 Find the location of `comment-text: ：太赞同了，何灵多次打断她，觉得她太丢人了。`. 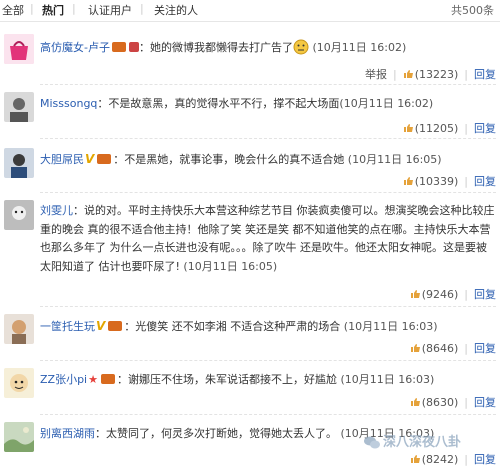

comment-text: ：太赞同了，何灵多次打断她，觉得她太丢人了。 is located at coordinates (216, 433).